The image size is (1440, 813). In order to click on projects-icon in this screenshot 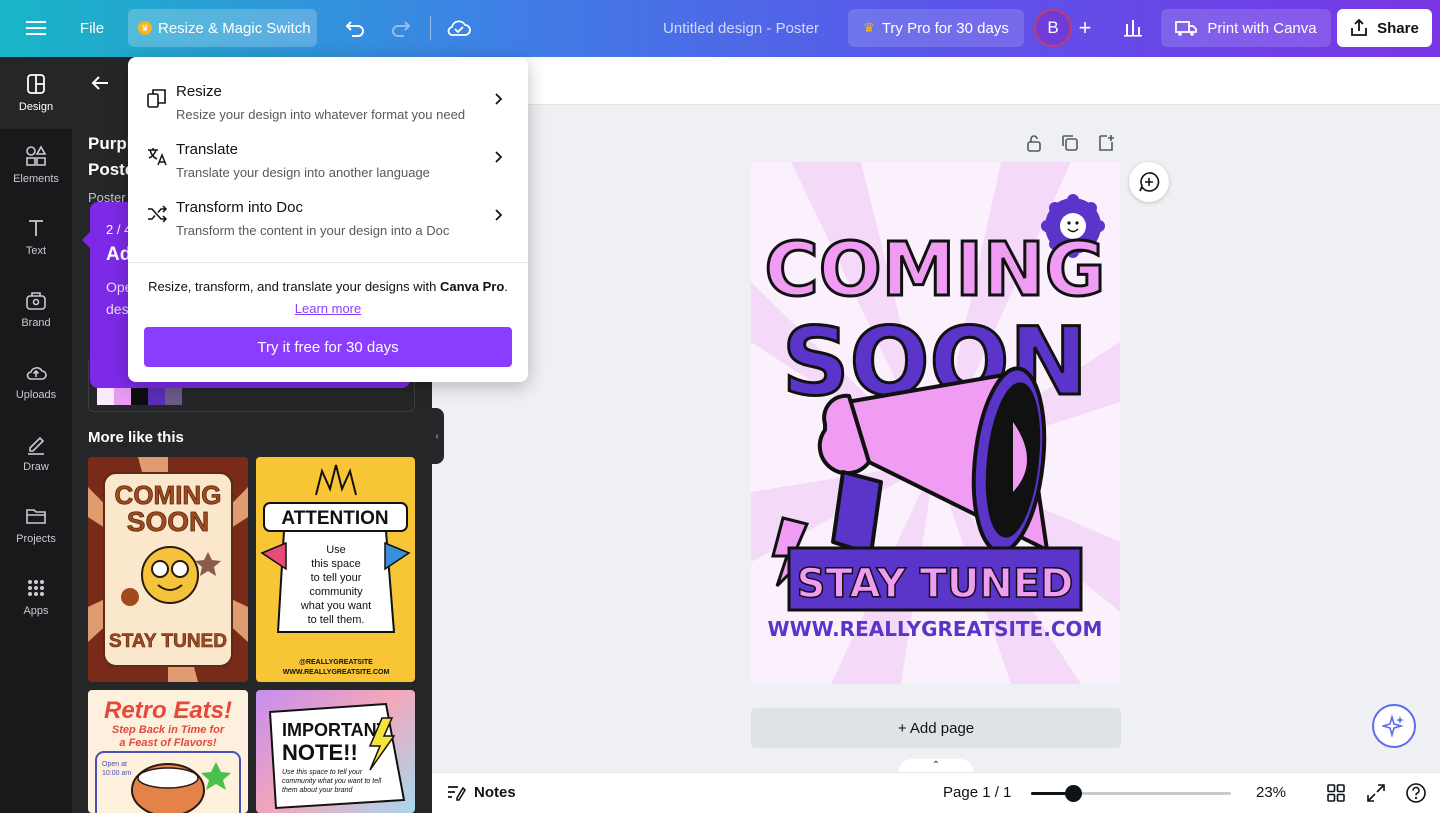, I will do `click(36, 516)`.